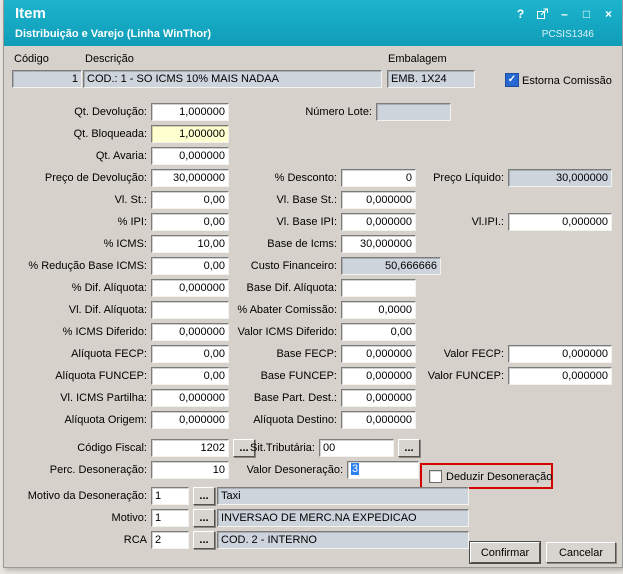 The height and width of the screenshot is (574, 623). I want to click on valor-icms-diferido-input, so click(378, 332).